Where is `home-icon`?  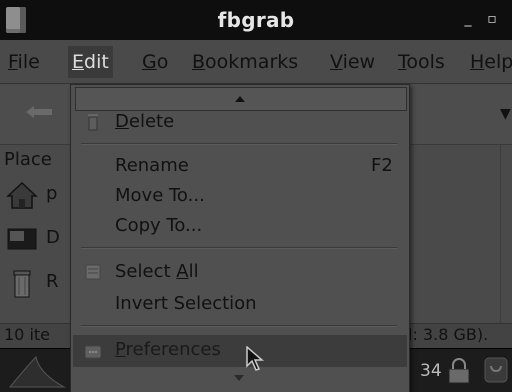 home-icon is located at coordinates (22, 195).